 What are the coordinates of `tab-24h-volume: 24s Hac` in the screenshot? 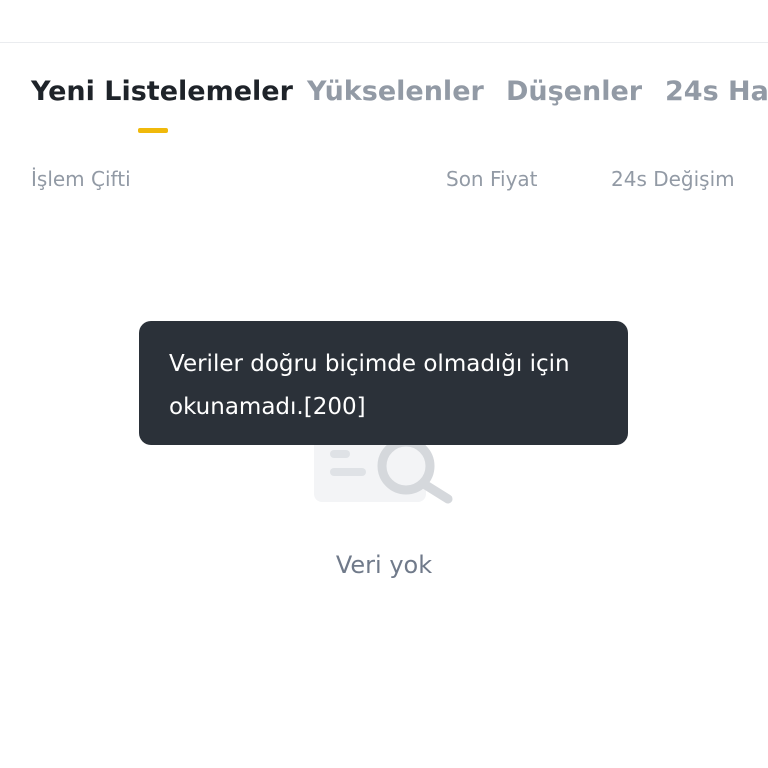 It's located at (716, 92).